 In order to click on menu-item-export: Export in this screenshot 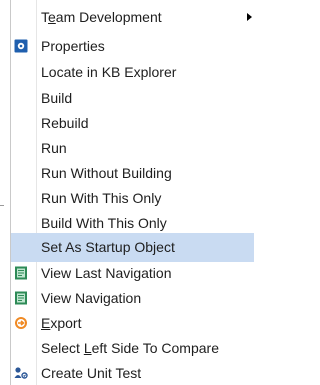, I will do `click(132, 323)`.